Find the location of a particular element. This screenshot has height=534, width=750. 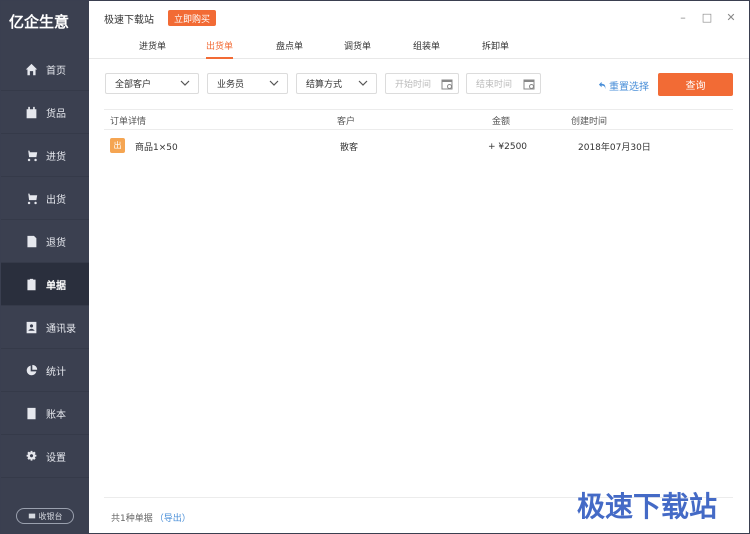

home-icon is located at coordinates (31, 69).